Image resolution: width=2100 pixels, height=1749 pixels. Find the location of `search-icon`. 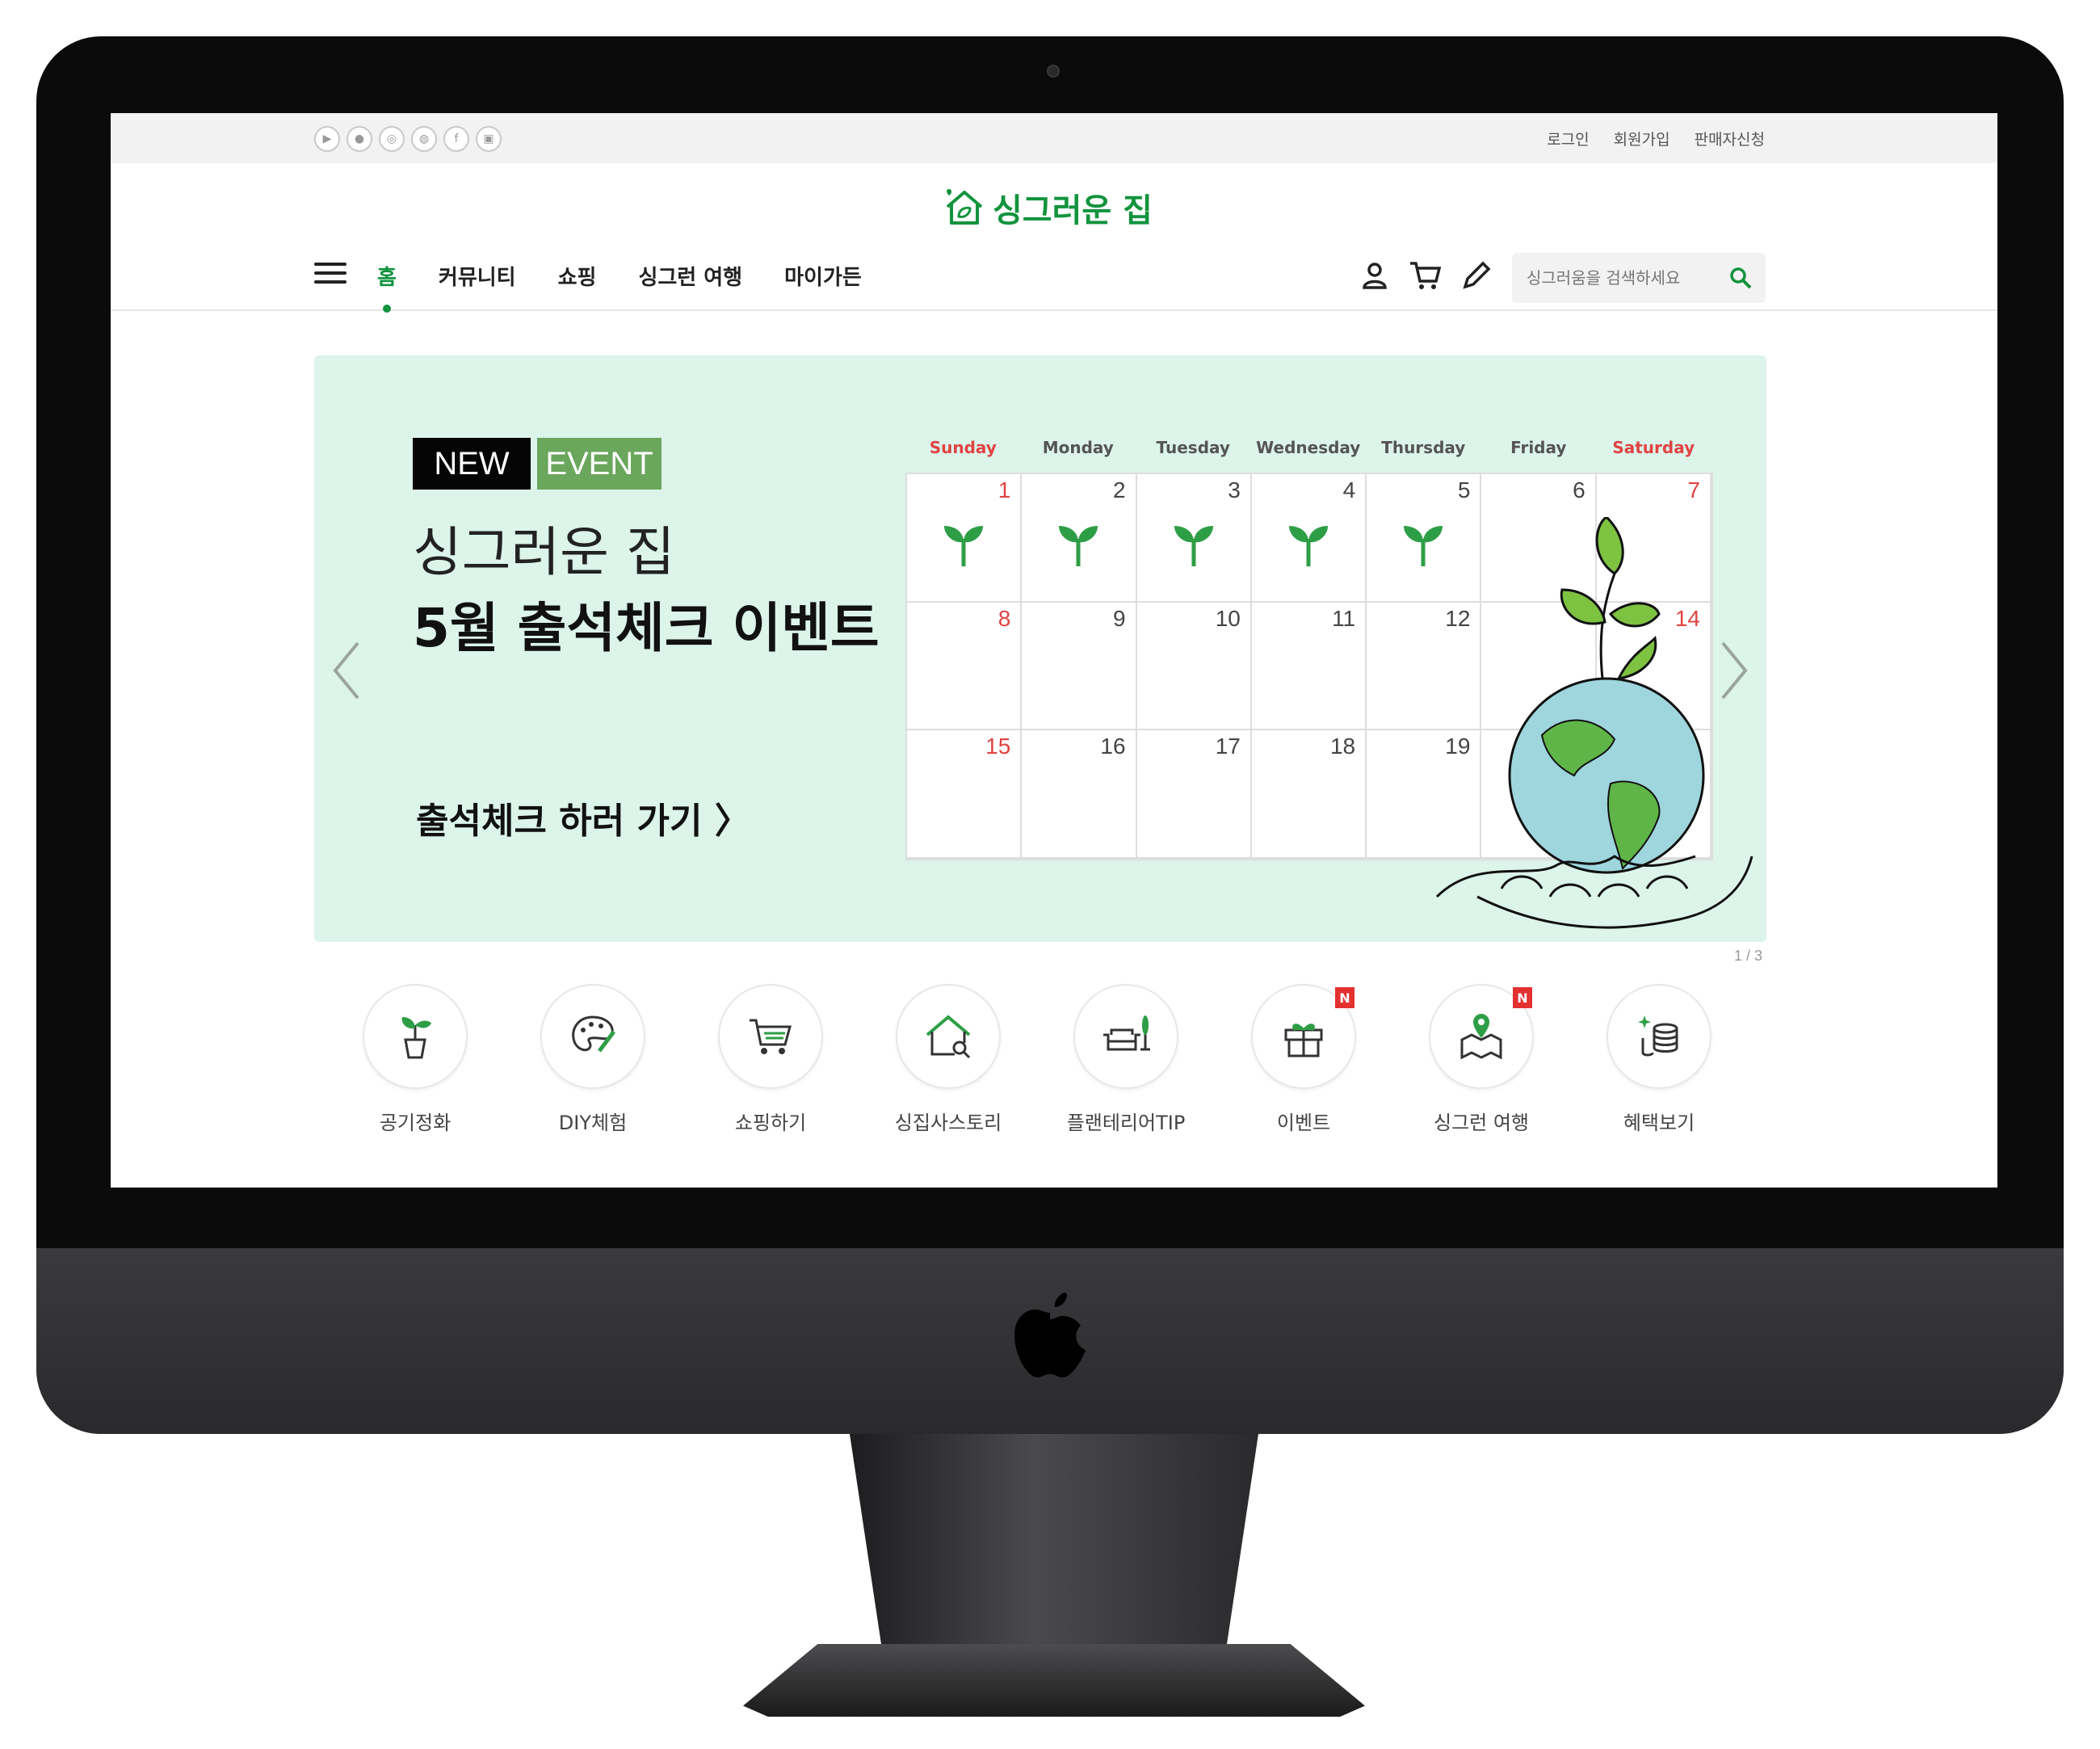

search-icon is located at coordinates (1740, 278).